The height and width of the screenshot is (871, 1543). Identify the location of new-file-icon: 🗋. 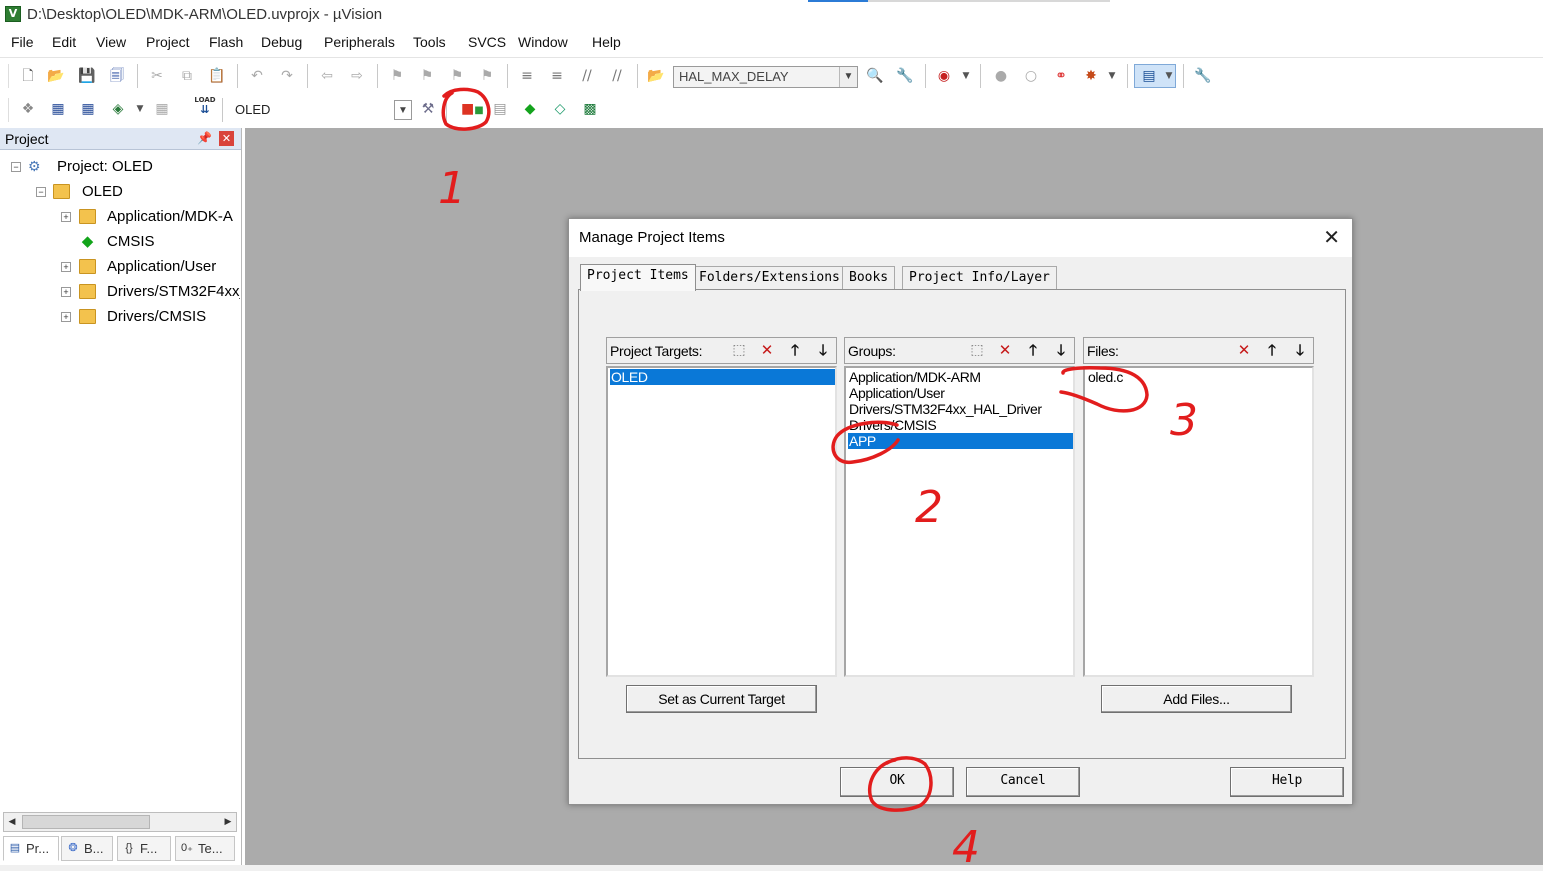
(28, 76).